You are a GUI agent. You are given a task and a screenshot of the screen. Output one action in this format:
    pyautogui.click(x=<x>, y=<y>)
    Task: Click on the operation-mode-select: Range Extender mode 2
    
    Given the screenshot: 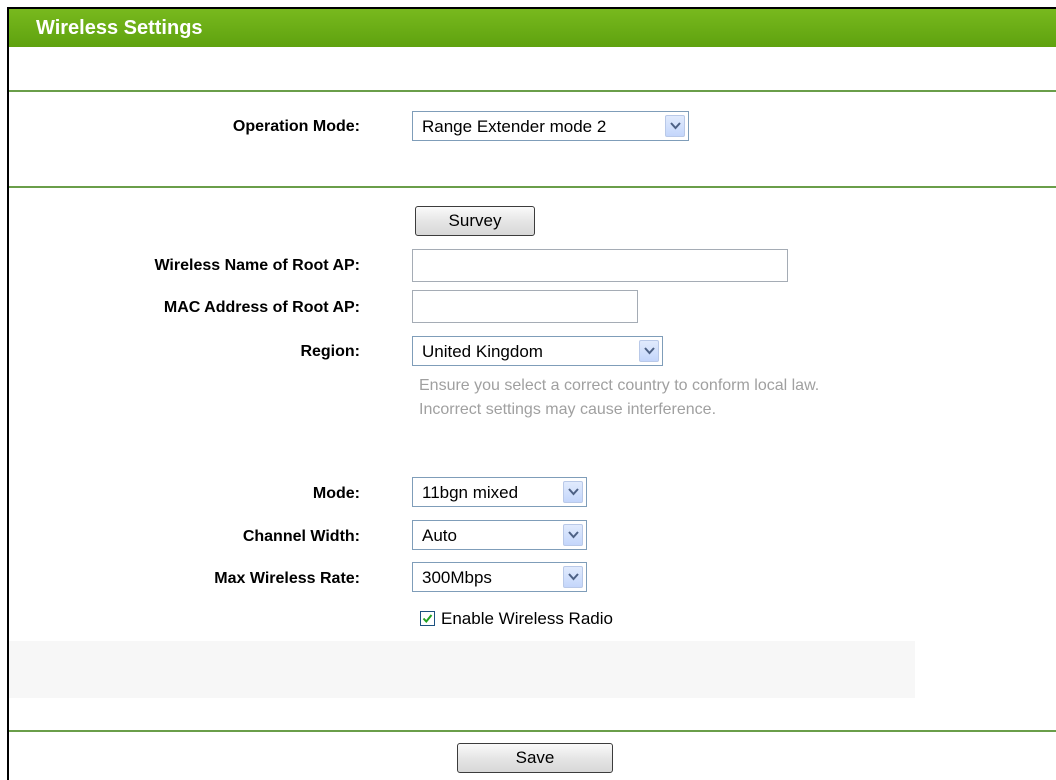 What is the action you would take?
    pyautogui.click(x=550, y=126)
    